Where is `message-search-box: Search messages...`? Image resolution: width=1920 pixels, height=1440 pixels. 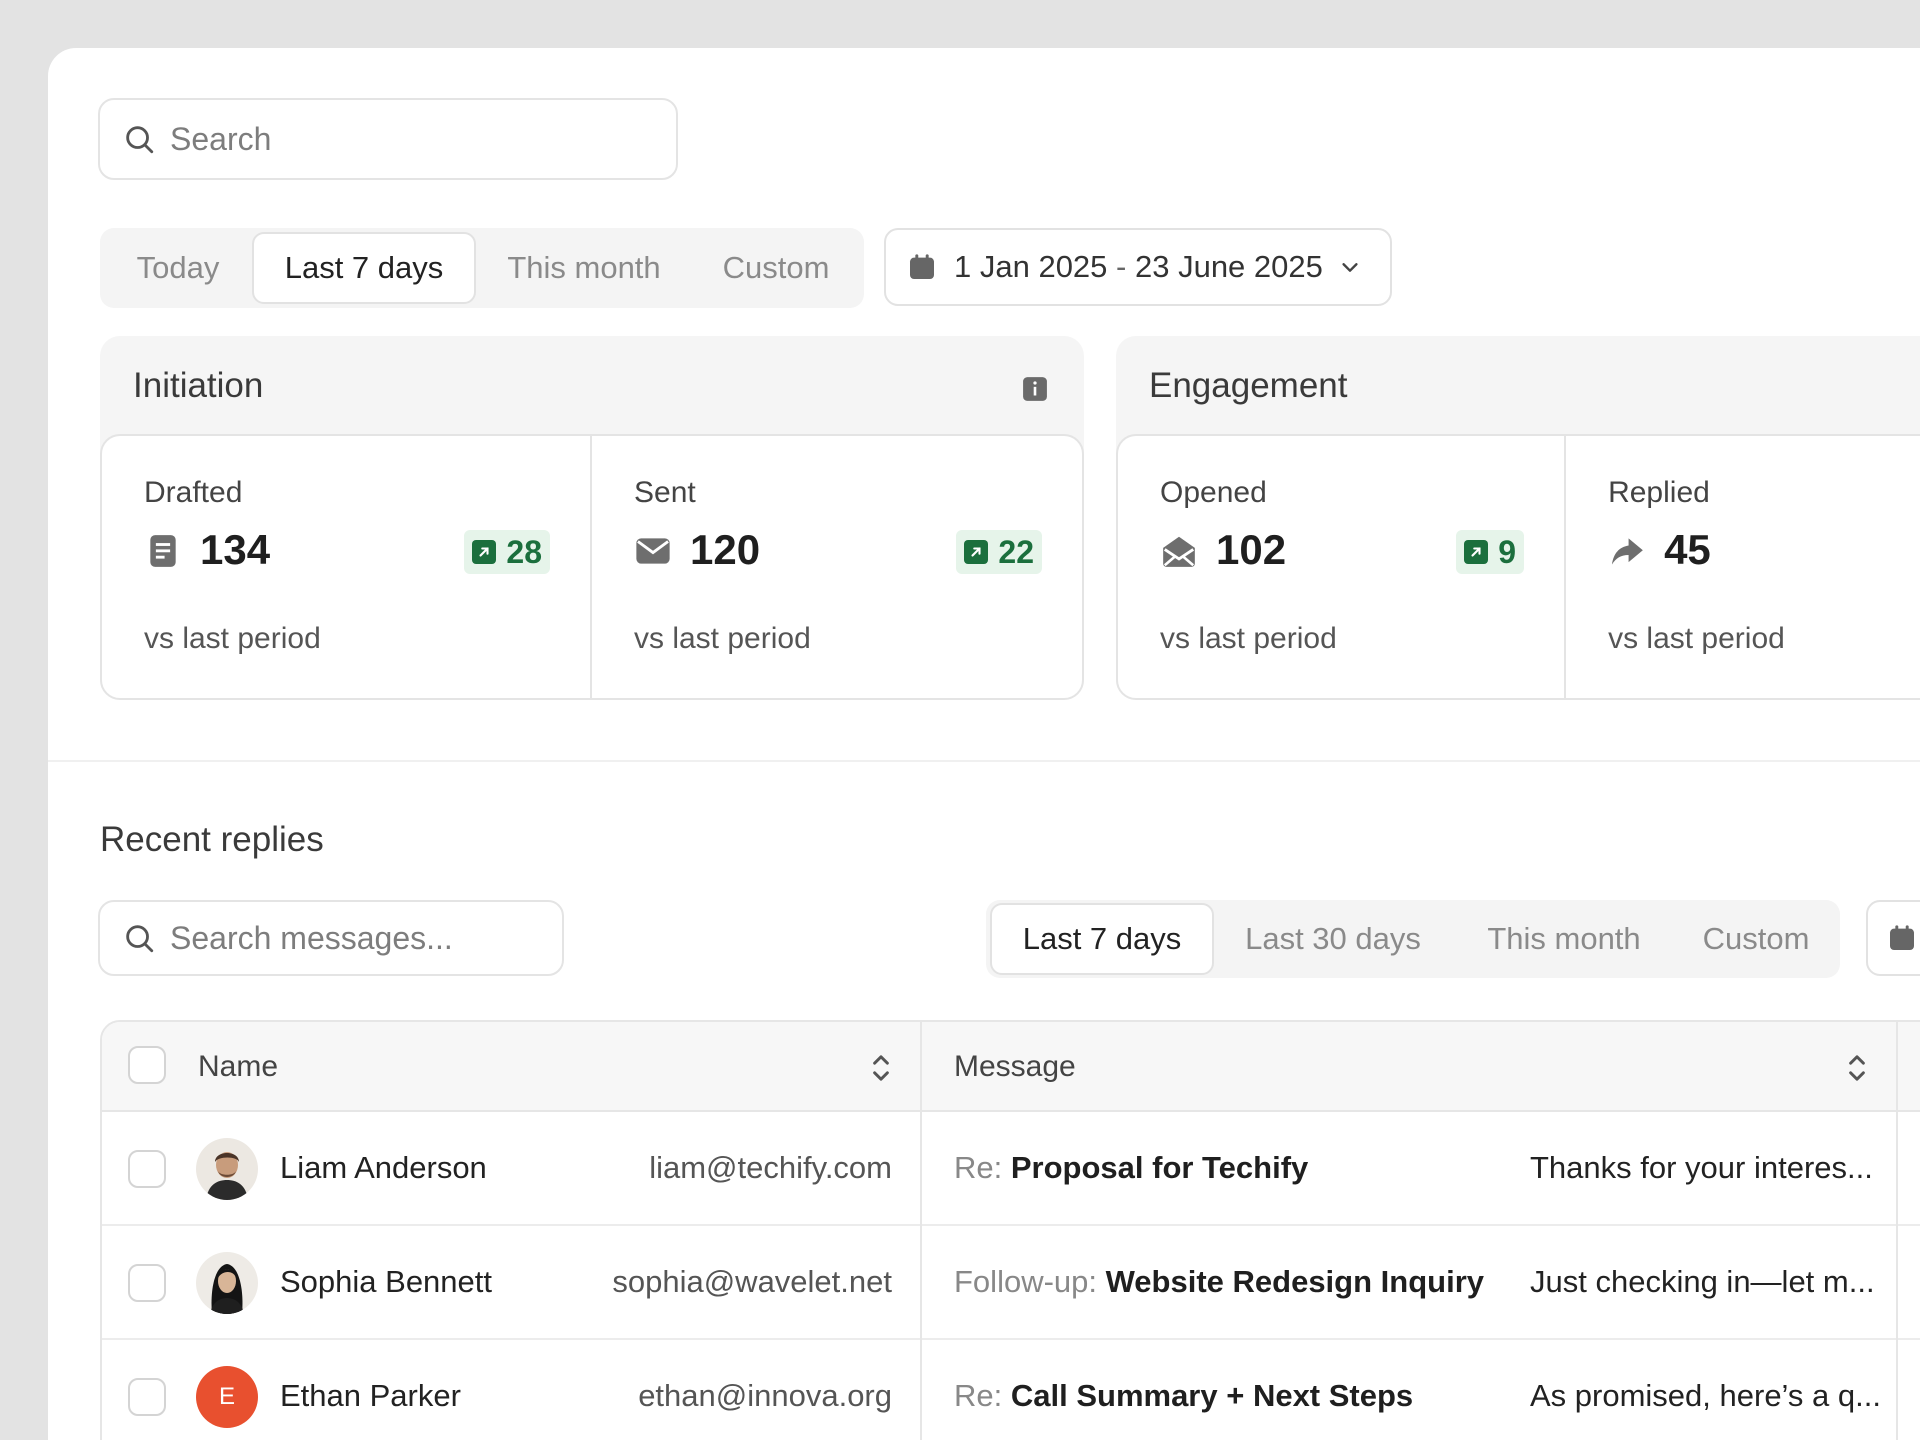
message-search-box: Search messages... is located at coordinates (331, 938).